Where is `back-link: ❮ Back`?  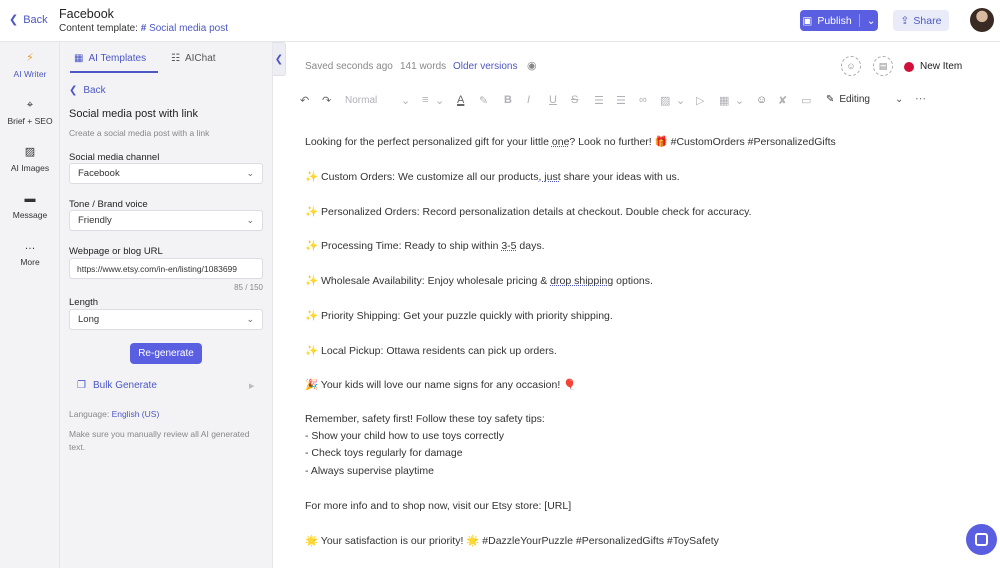 back-link: ❮ Back is located at coordinates (28, 20).